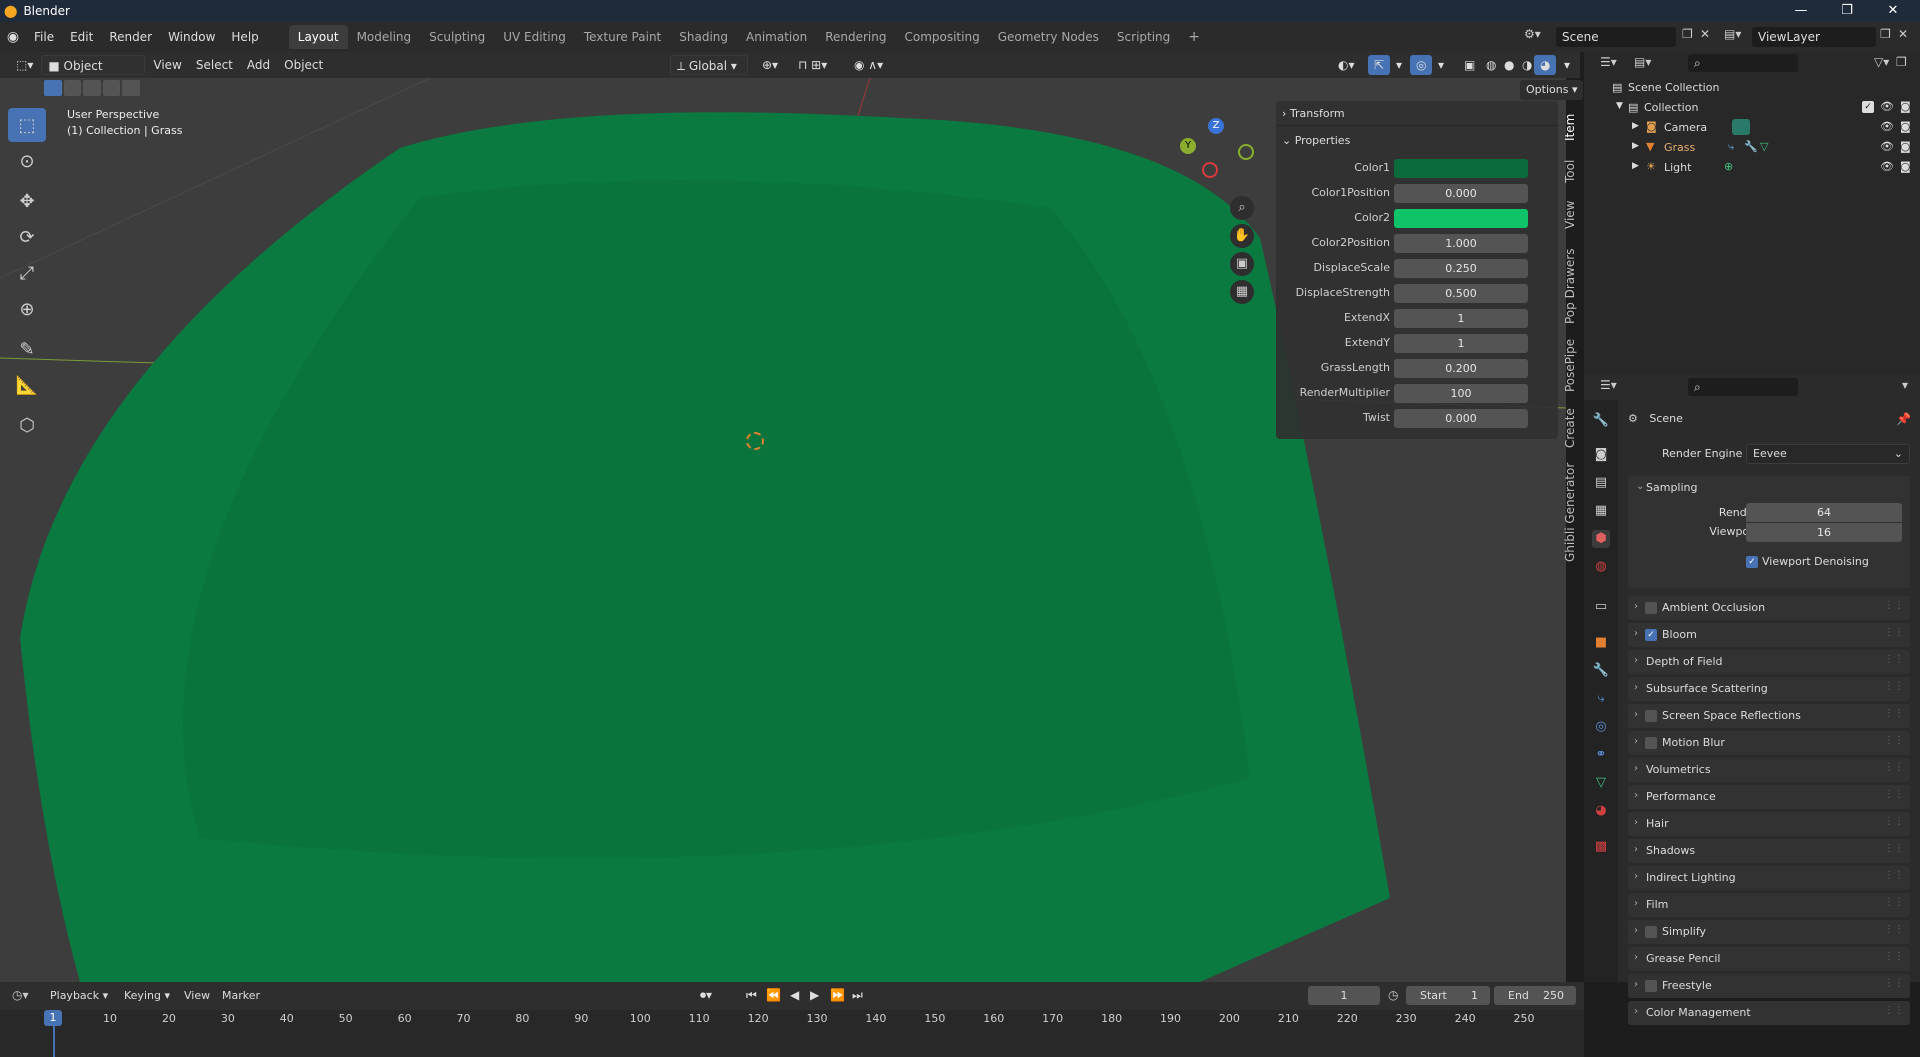  I want to click on gizmo-z-icon: Z, so click(1216, 126).